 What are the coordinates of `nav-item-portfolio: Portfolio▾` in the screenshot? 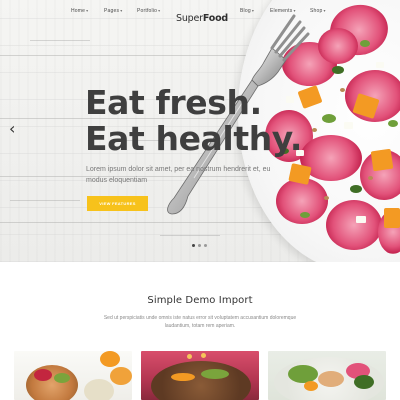 It's located at (148, 11).